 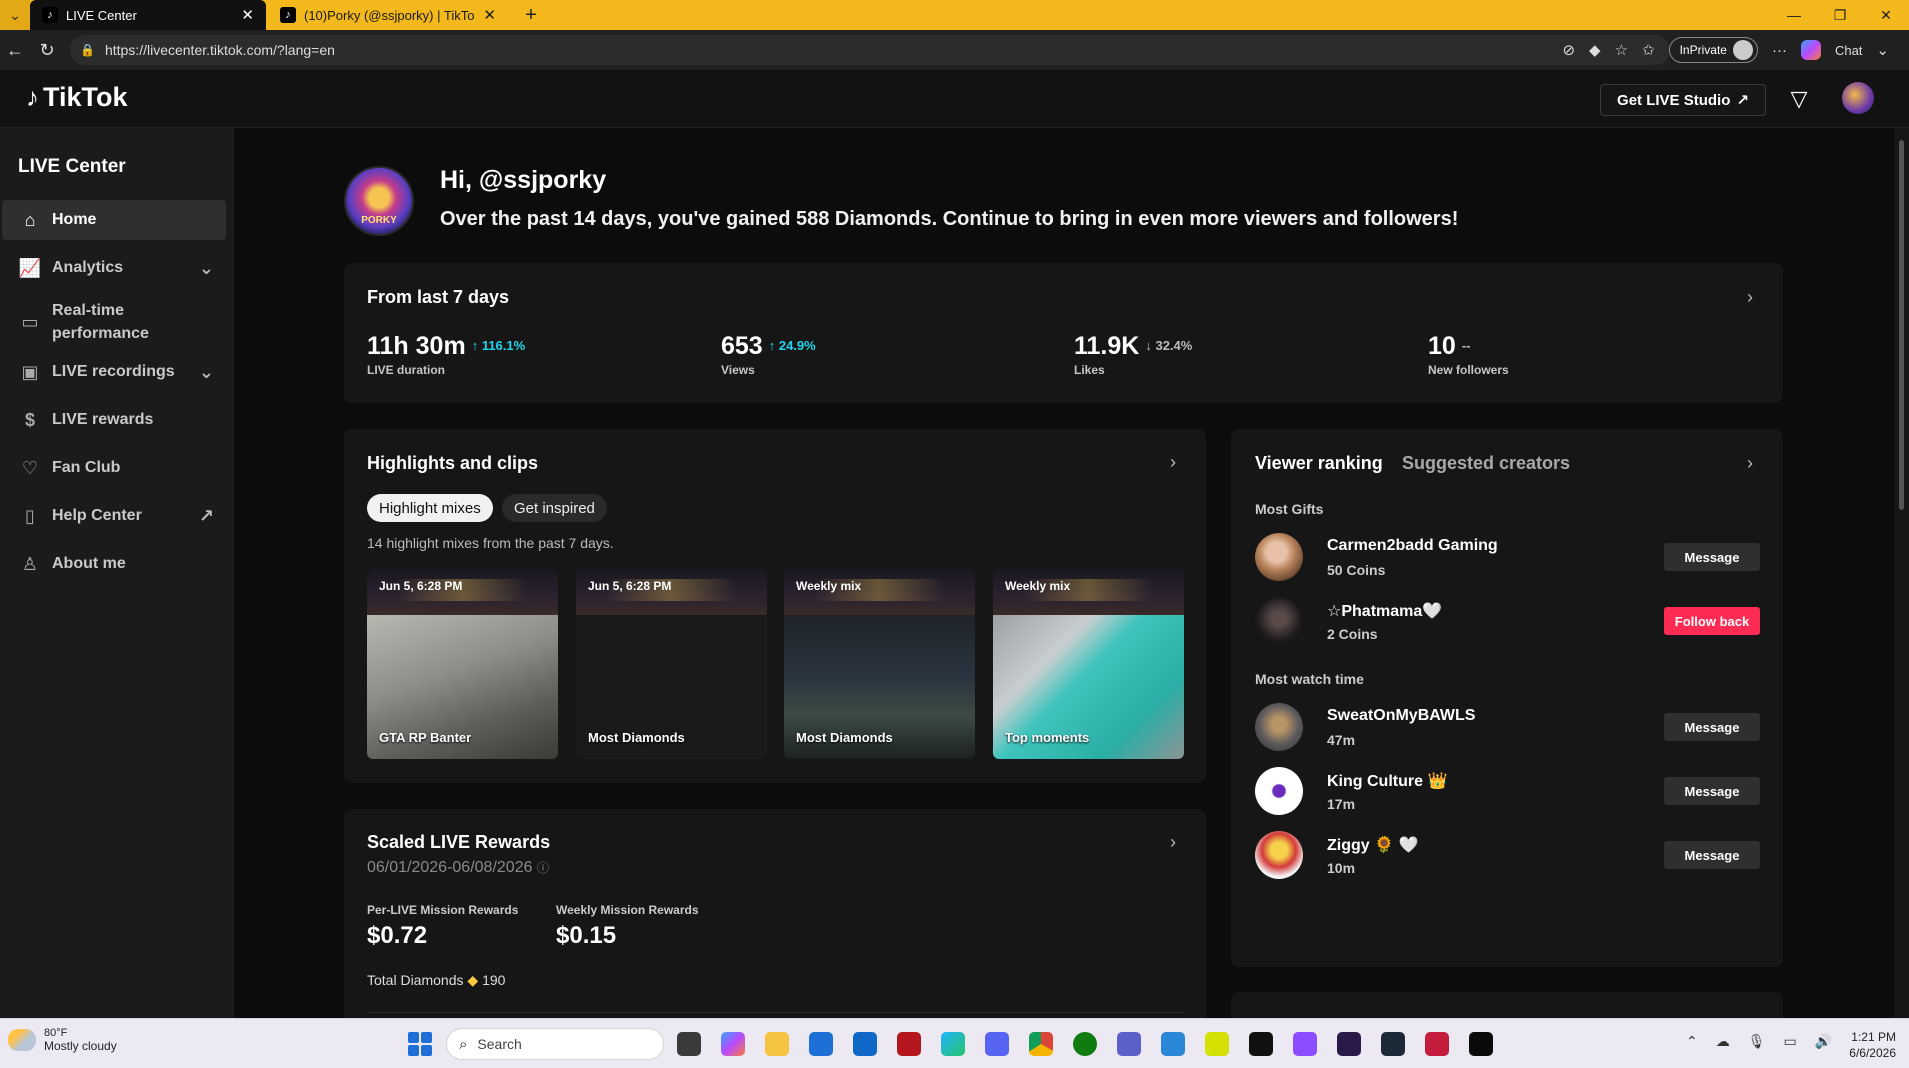 What do you see at coordinates (379, 201) in the screenshot?
I see `creator-avatar: PORKY` at bounding box center [379, 201].